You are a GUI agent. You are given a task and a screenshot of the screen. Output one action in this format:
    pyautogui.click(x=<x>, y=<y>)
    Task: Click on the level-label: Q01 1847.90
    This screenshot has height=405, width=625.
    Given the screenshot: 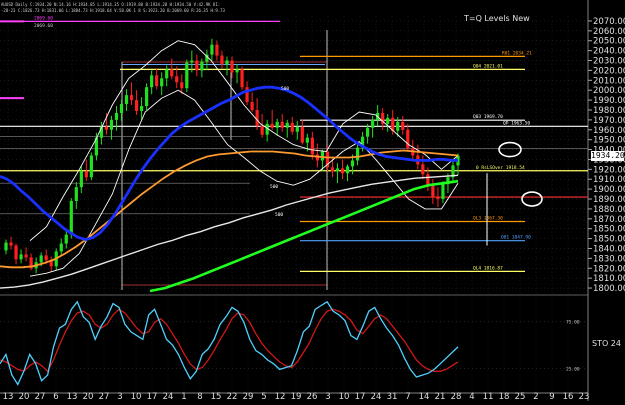 What is the action you would take?
    pyautogui.click(x=516, y=238)
    